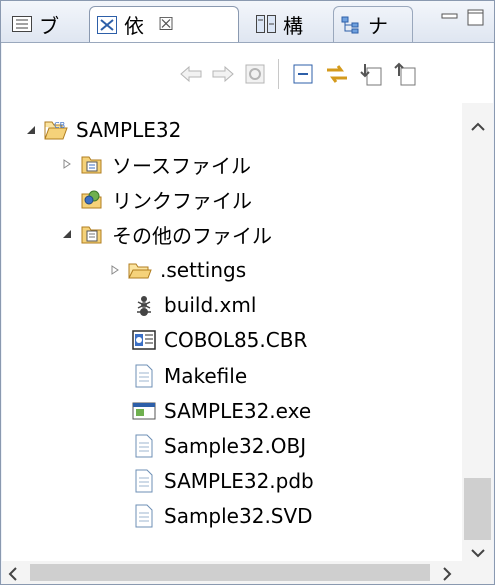  Describe the element at coordinates (144, 411) in the screenshot. I see `executable-file-icon` at that location.